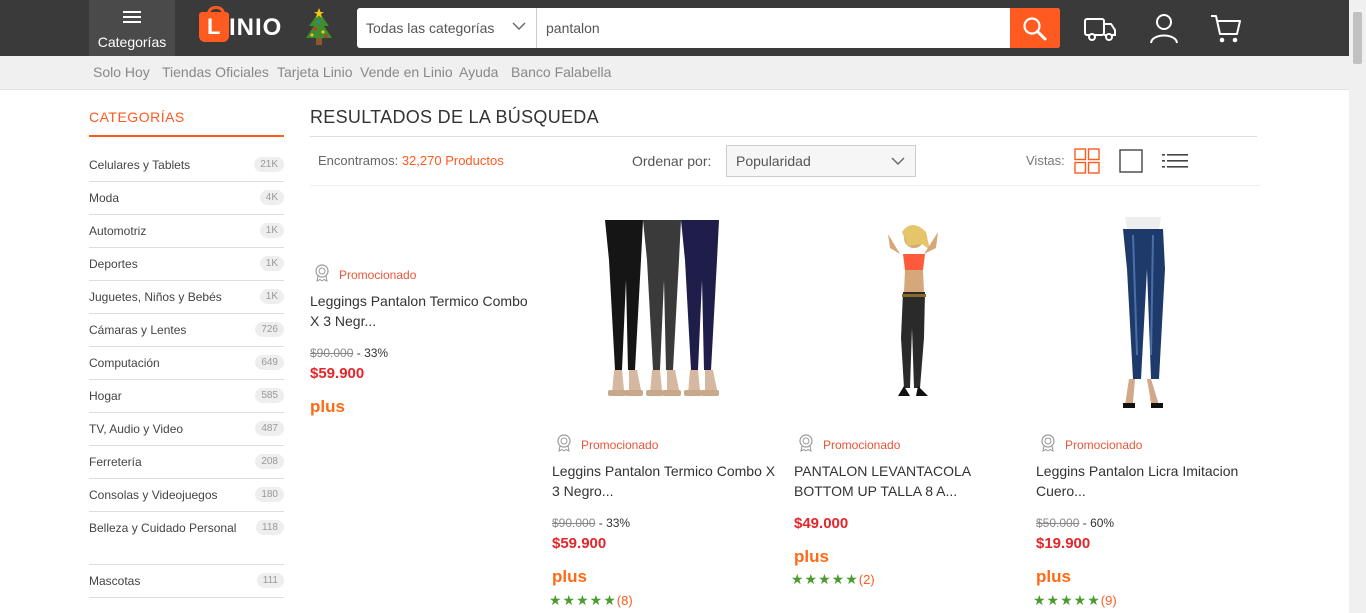  Describe the element at coordinates (269, 362) in the screenshot. I see `category-count: 649` at that location.